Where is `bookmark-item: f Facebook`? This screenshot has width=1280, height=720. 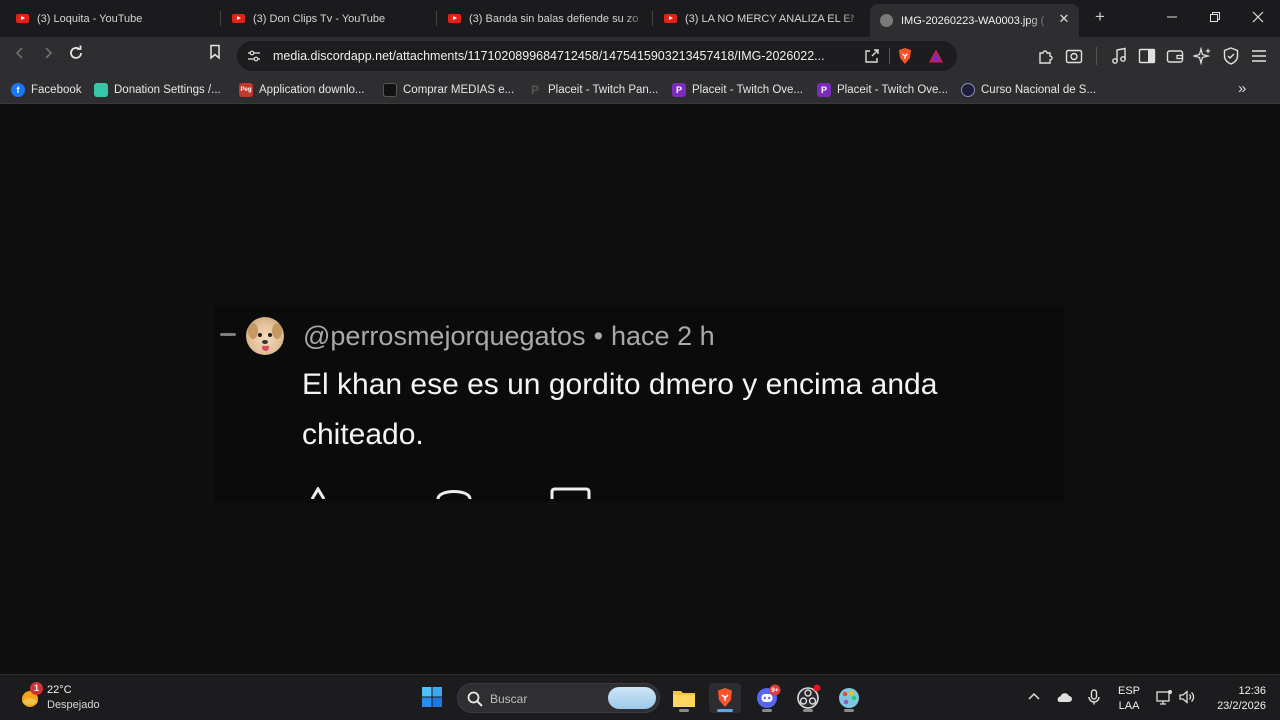 bookmark-item: f Facebook is located at coordinates (46, 89).